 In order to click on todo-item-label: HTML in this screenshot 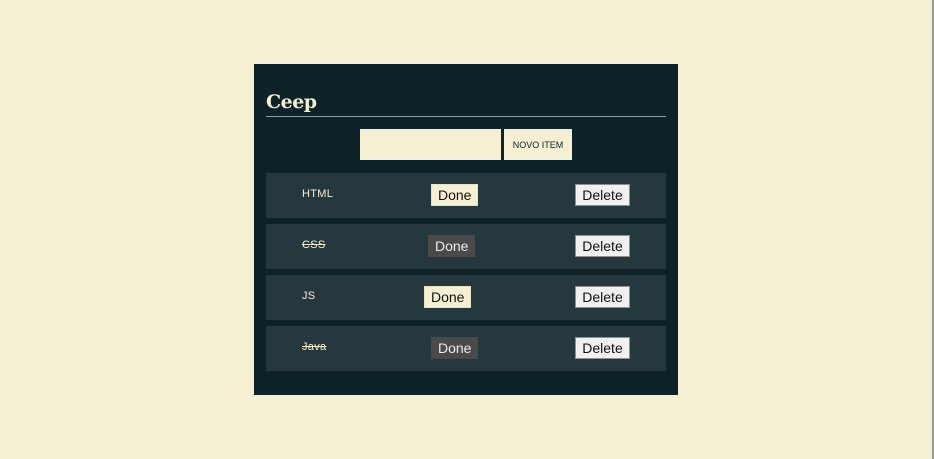, I will do `click(318, 194)`.